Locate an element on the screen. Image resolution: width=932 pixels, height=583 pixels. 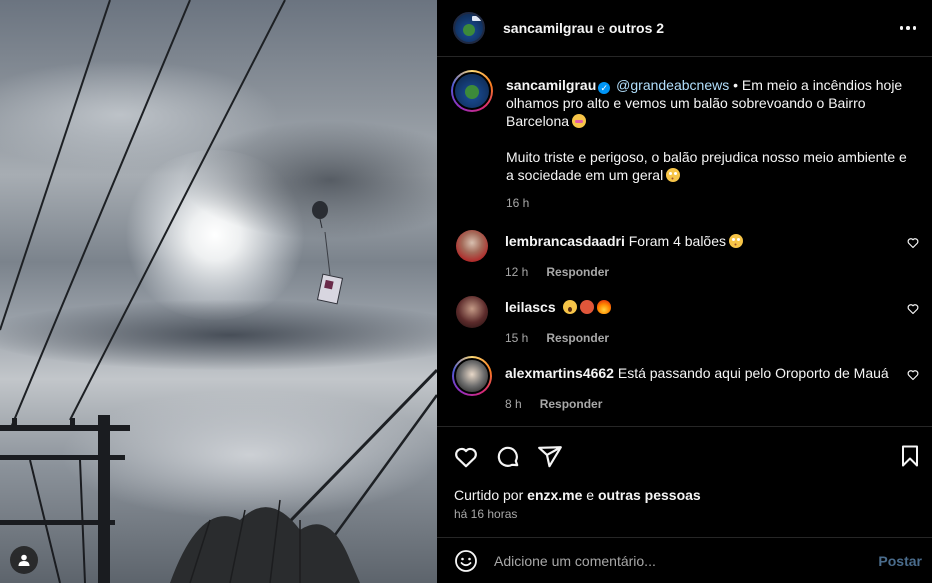
liked-by-user-link: enzx.me is located at coordinates (554, 495).